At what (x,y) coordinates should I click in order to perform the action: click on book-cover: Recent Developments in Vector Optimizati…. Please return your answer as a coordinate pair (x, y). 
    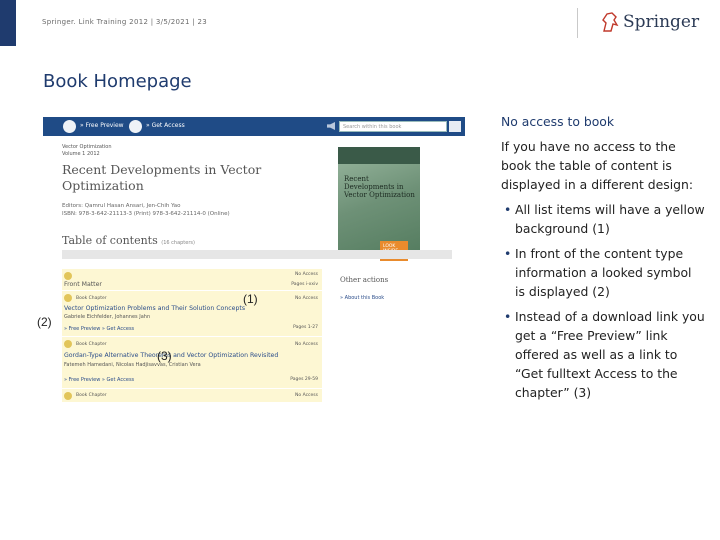
    Looking at the image, I should click on (379, 204).